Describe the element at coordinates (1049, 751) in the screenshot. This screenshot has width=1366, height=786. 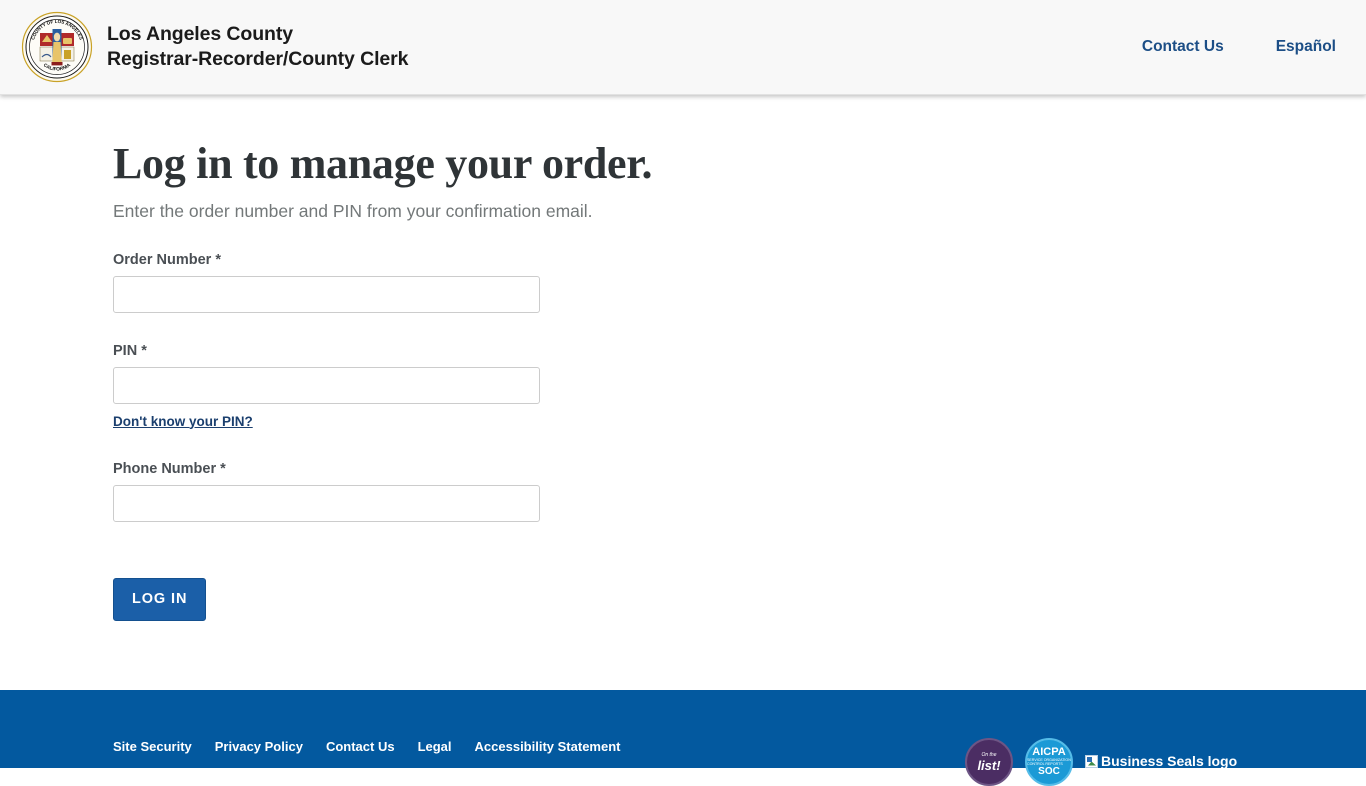
I see `aicpa-badge-line1: AICPA` at that location.